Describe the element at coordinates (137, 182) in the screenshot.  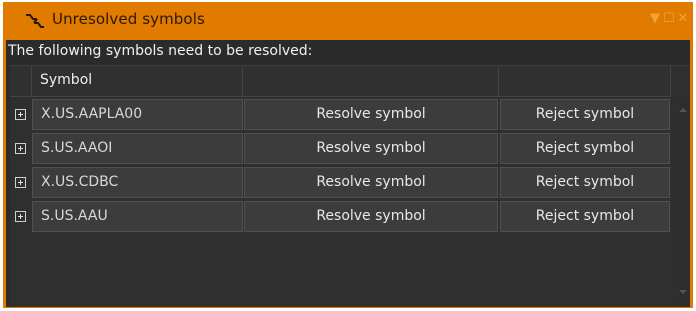
I see `symbol-cell: X.US.CDBC` at that location.